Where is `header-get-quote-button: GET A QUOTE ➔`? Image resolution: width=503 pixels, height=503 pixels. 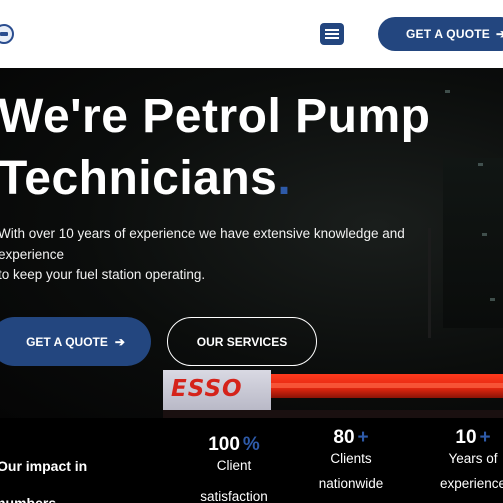
header-get-quote-button: GET A QUOTE ➔ is located at coordinates (440, 34).